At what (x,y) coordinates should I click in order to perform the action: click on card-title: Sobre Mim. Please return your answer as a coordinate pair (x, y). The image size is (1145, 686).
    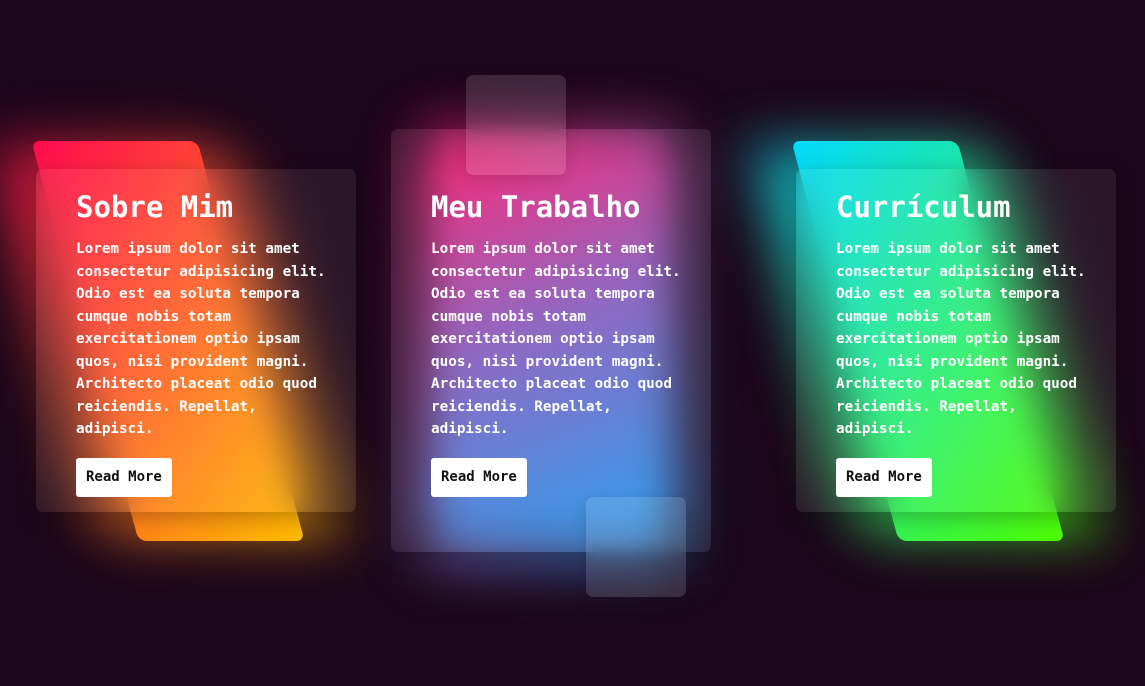
    Looking at the image, I should click on (155, 207).